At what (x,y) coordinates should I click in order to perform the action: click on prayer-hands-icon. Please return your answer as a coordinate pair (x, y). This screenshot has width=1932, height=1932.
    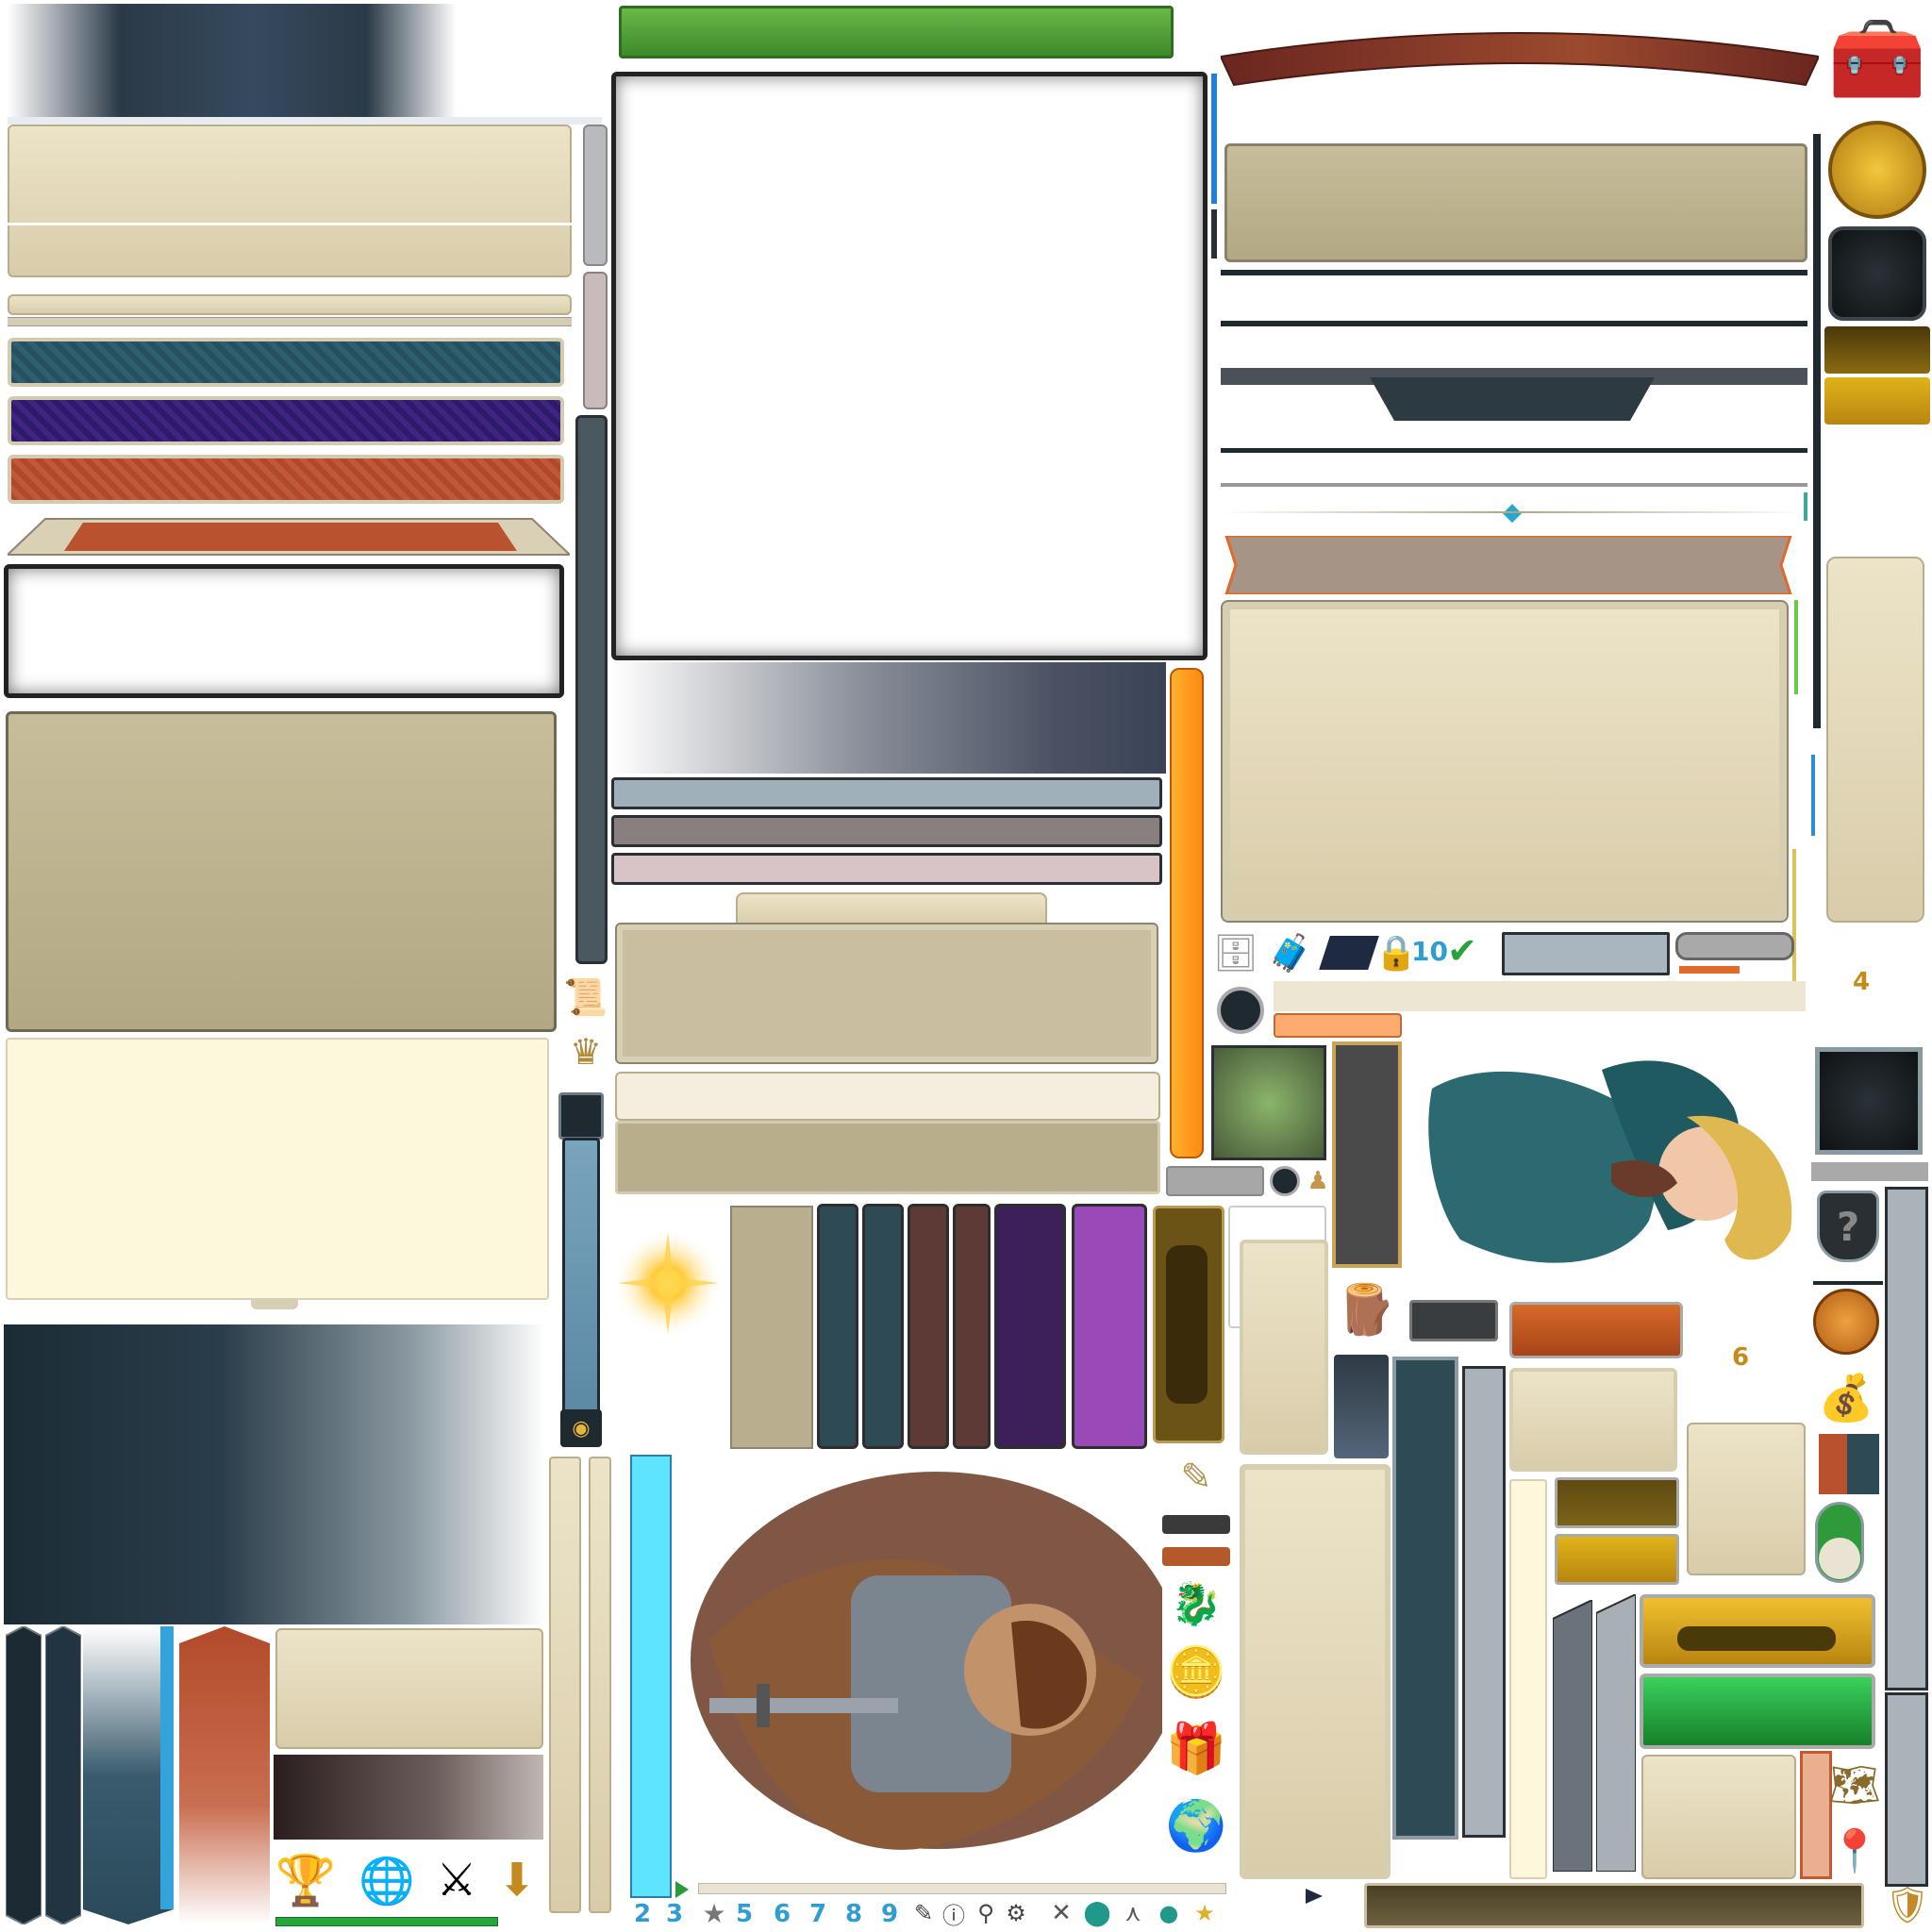
    Looking at the image, I should click on (1846, 1322).